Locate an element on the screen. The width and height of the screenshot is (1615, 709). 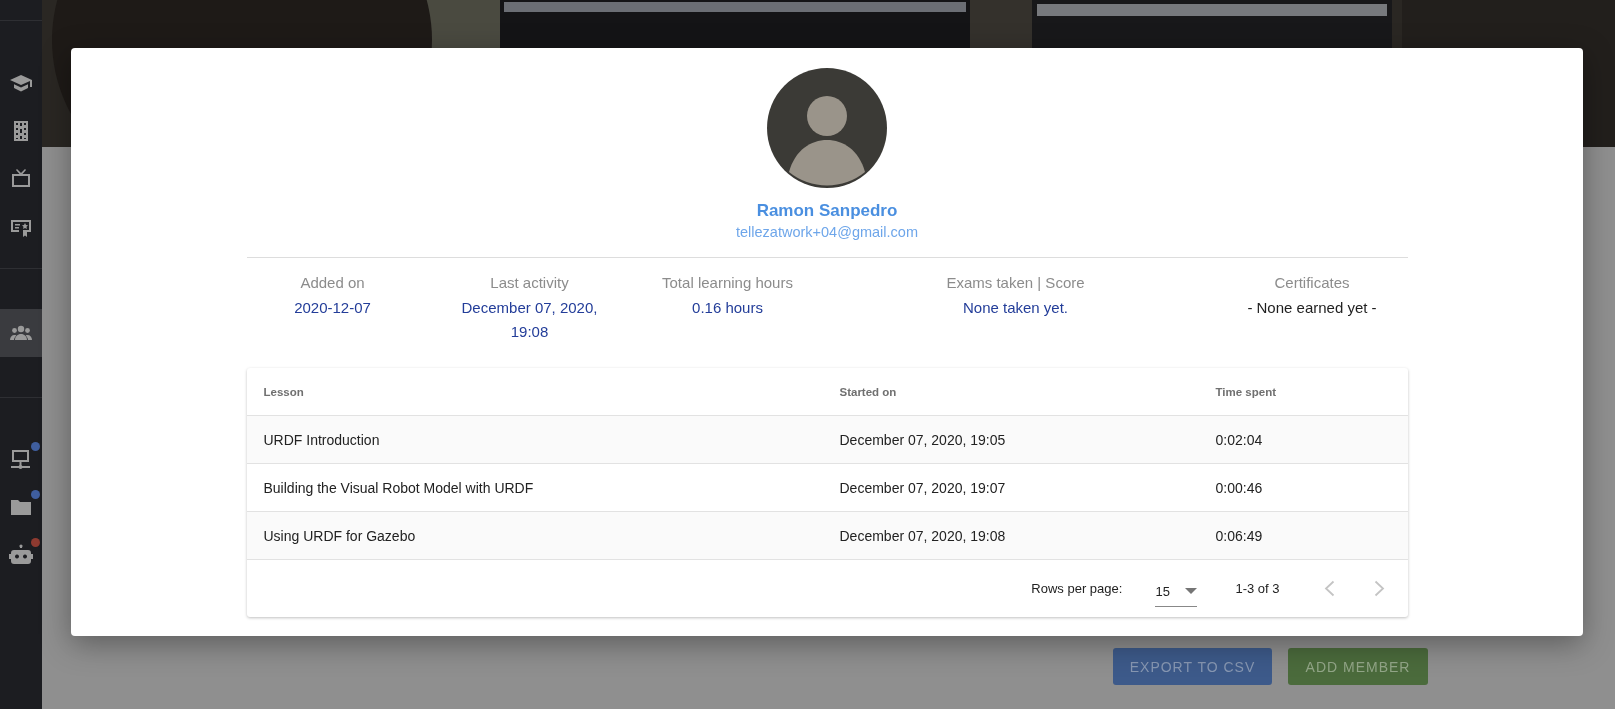
network-computer-icon is located at coordinates (21, 459).